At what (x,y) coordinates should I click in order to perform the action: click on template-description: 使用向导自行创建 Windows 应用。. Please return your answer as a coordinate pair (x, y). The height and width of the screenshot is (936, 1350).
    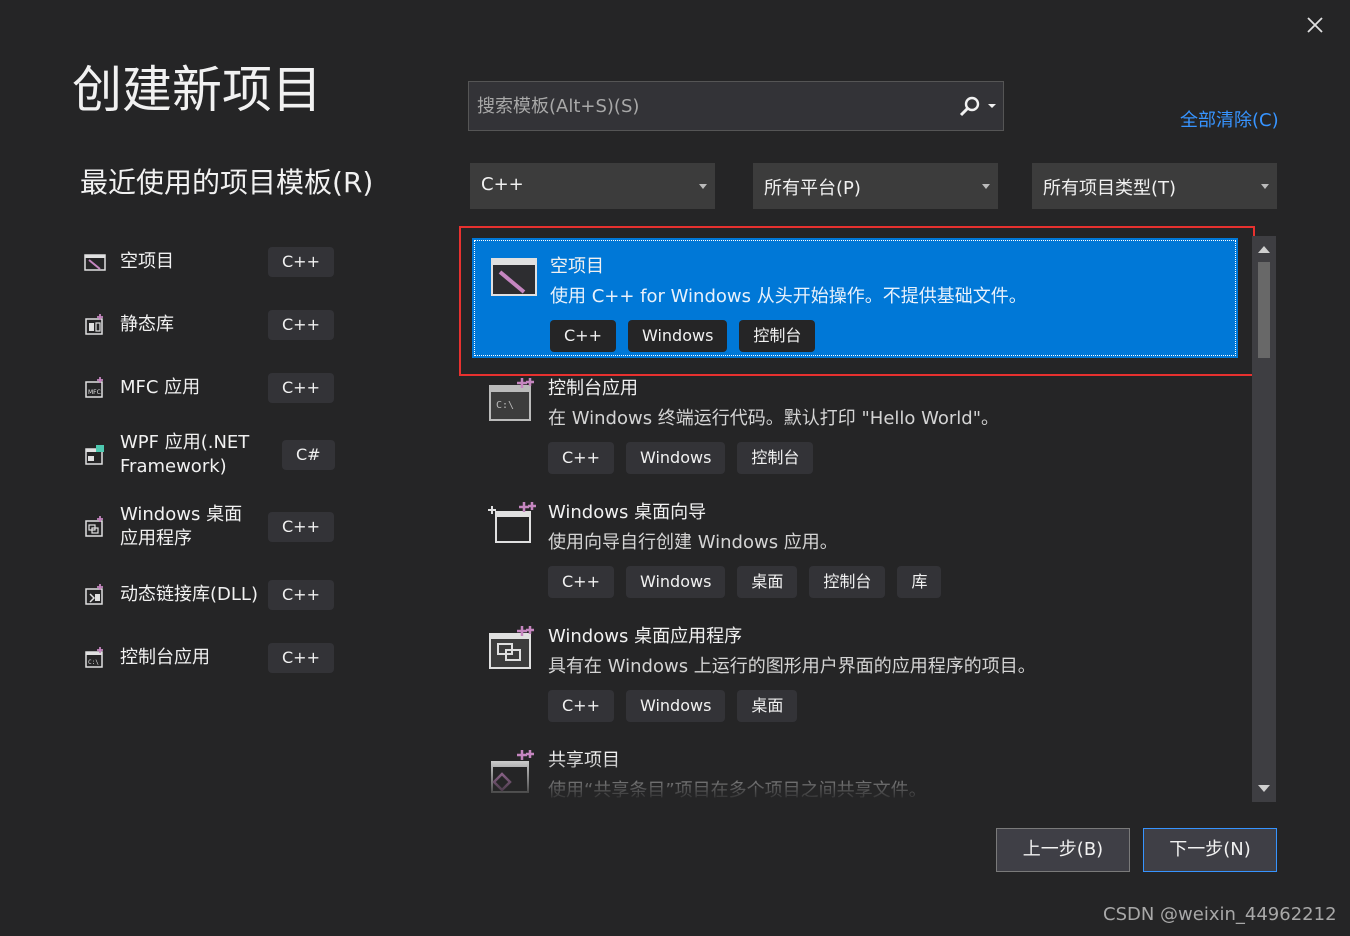
    Looking at the image, I should click on (693, 542).